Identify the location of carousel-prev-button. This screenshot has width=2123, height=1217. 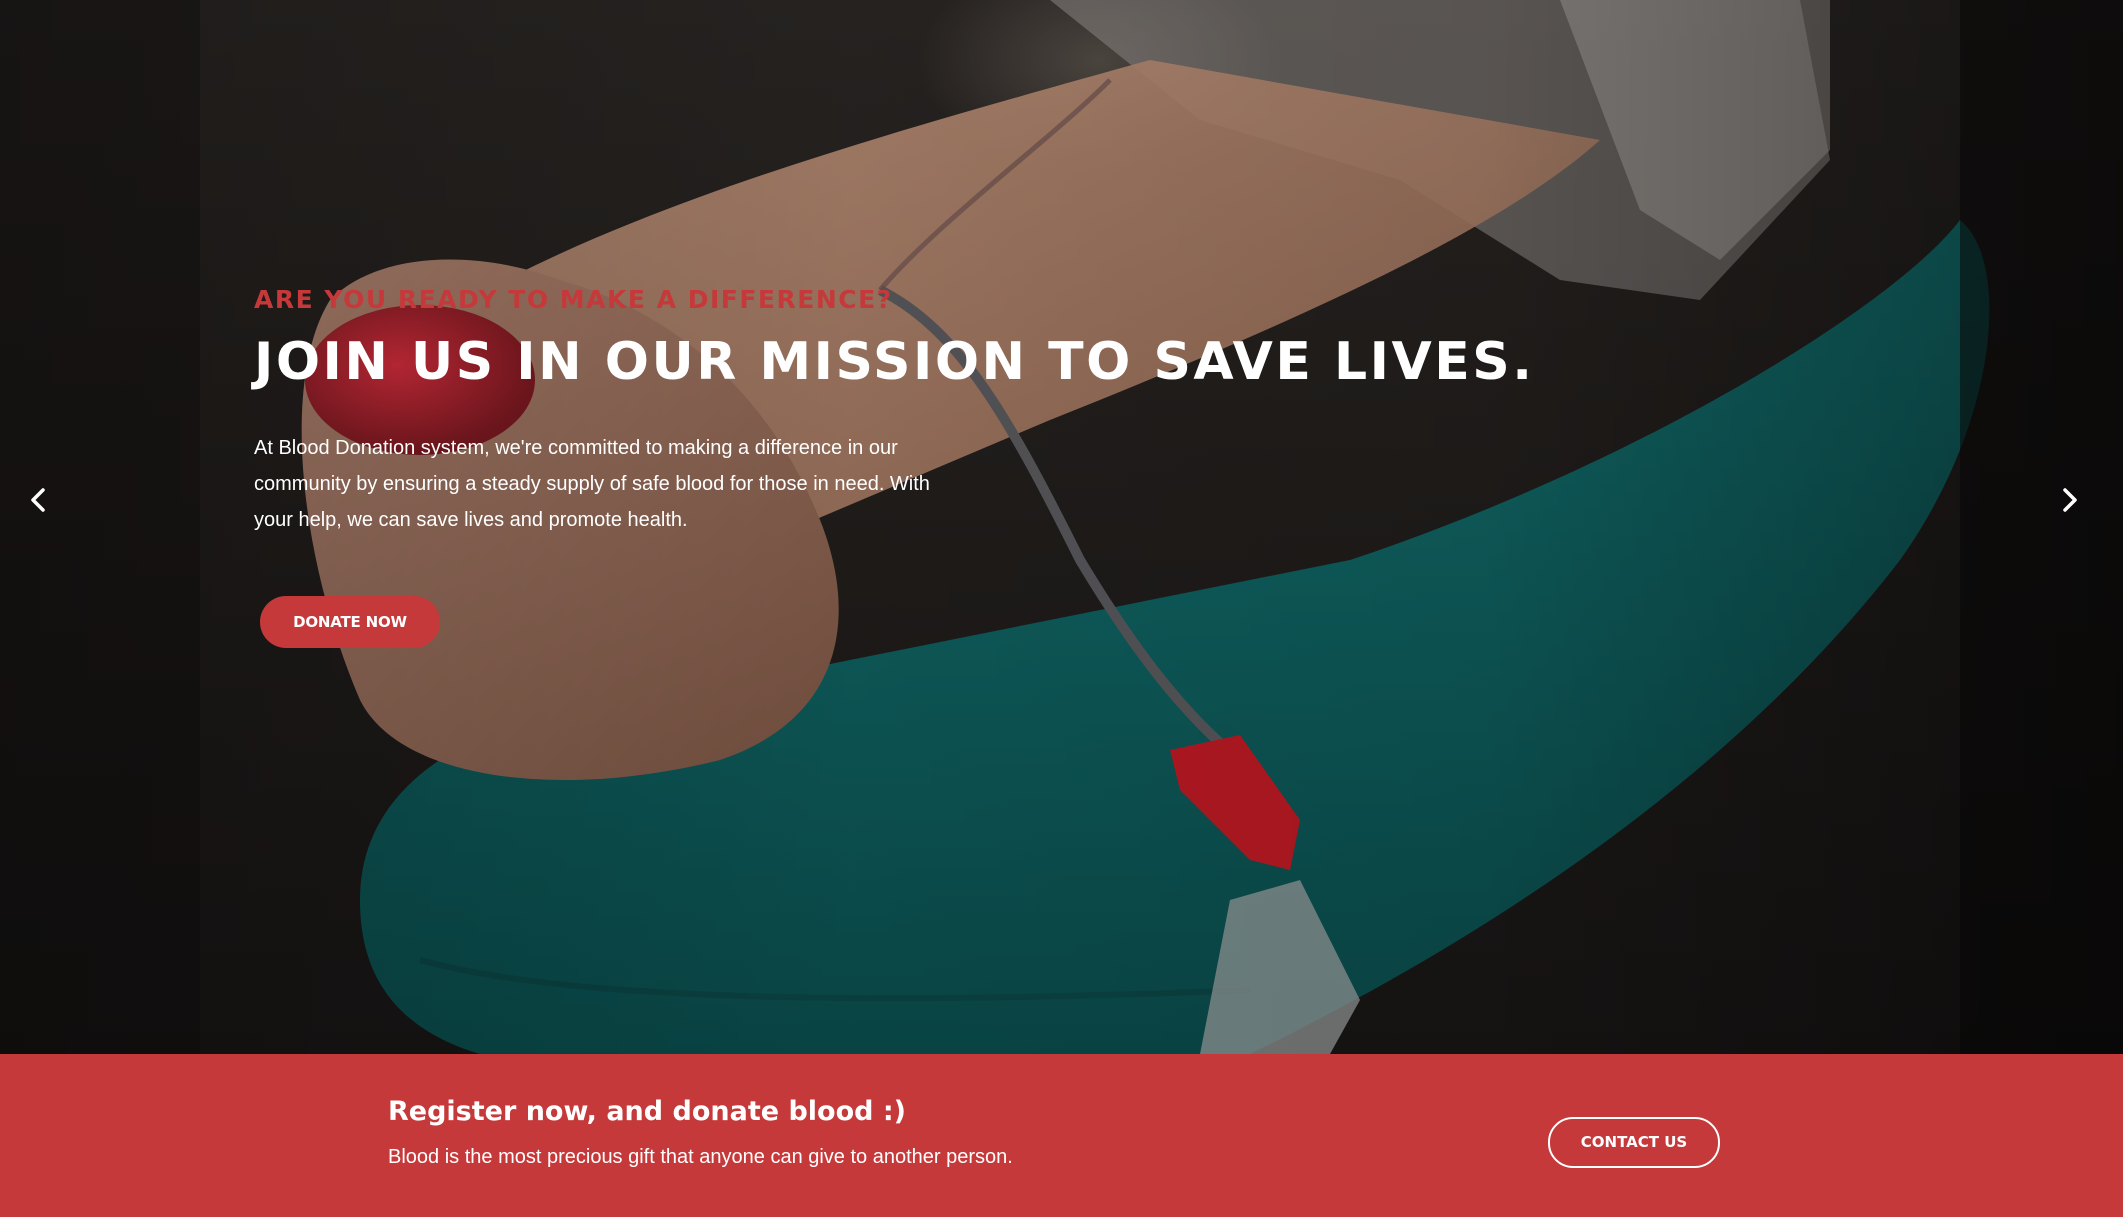
(38, 500).